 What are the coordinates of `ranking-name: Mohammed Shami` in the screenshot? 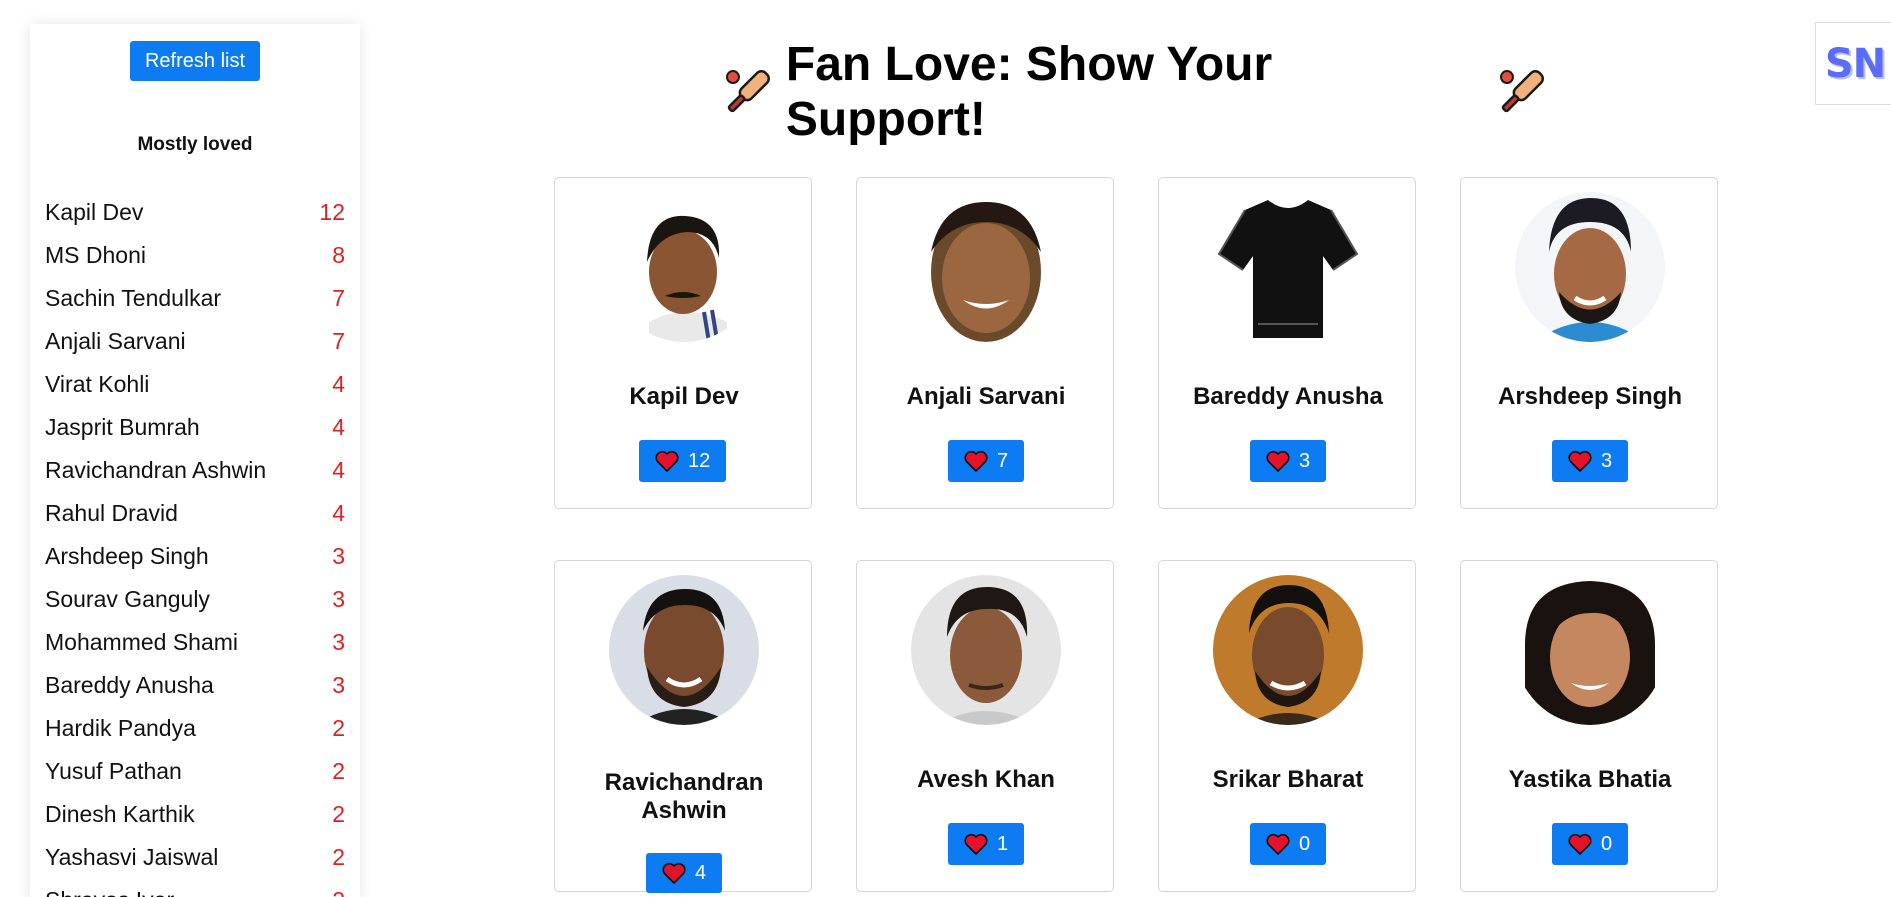 It's located at (142, 642).